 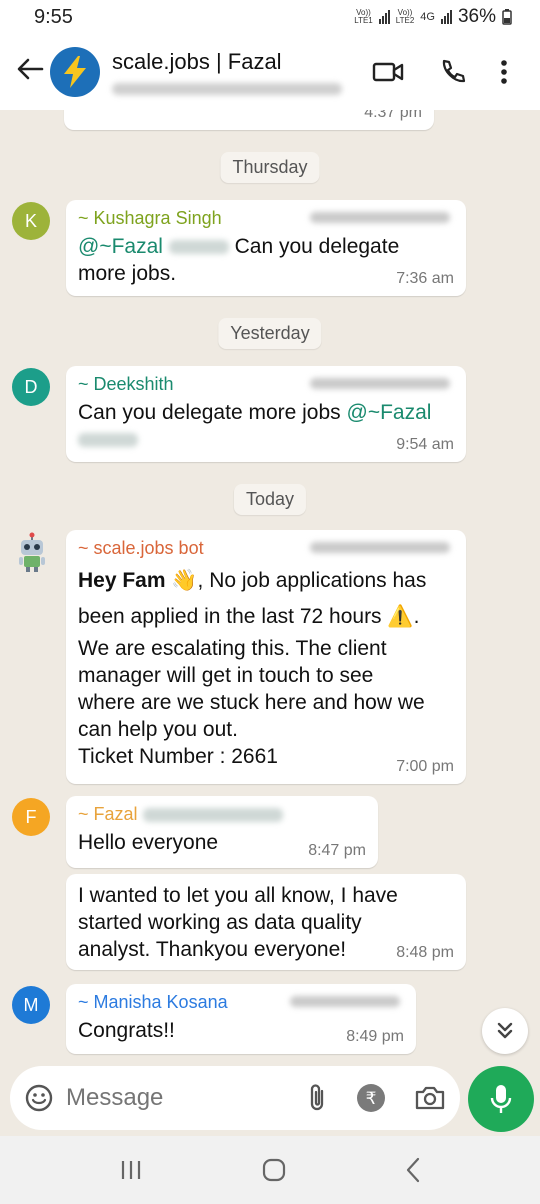 I want to click on network-type: 4G, so click(x=427, y=17).